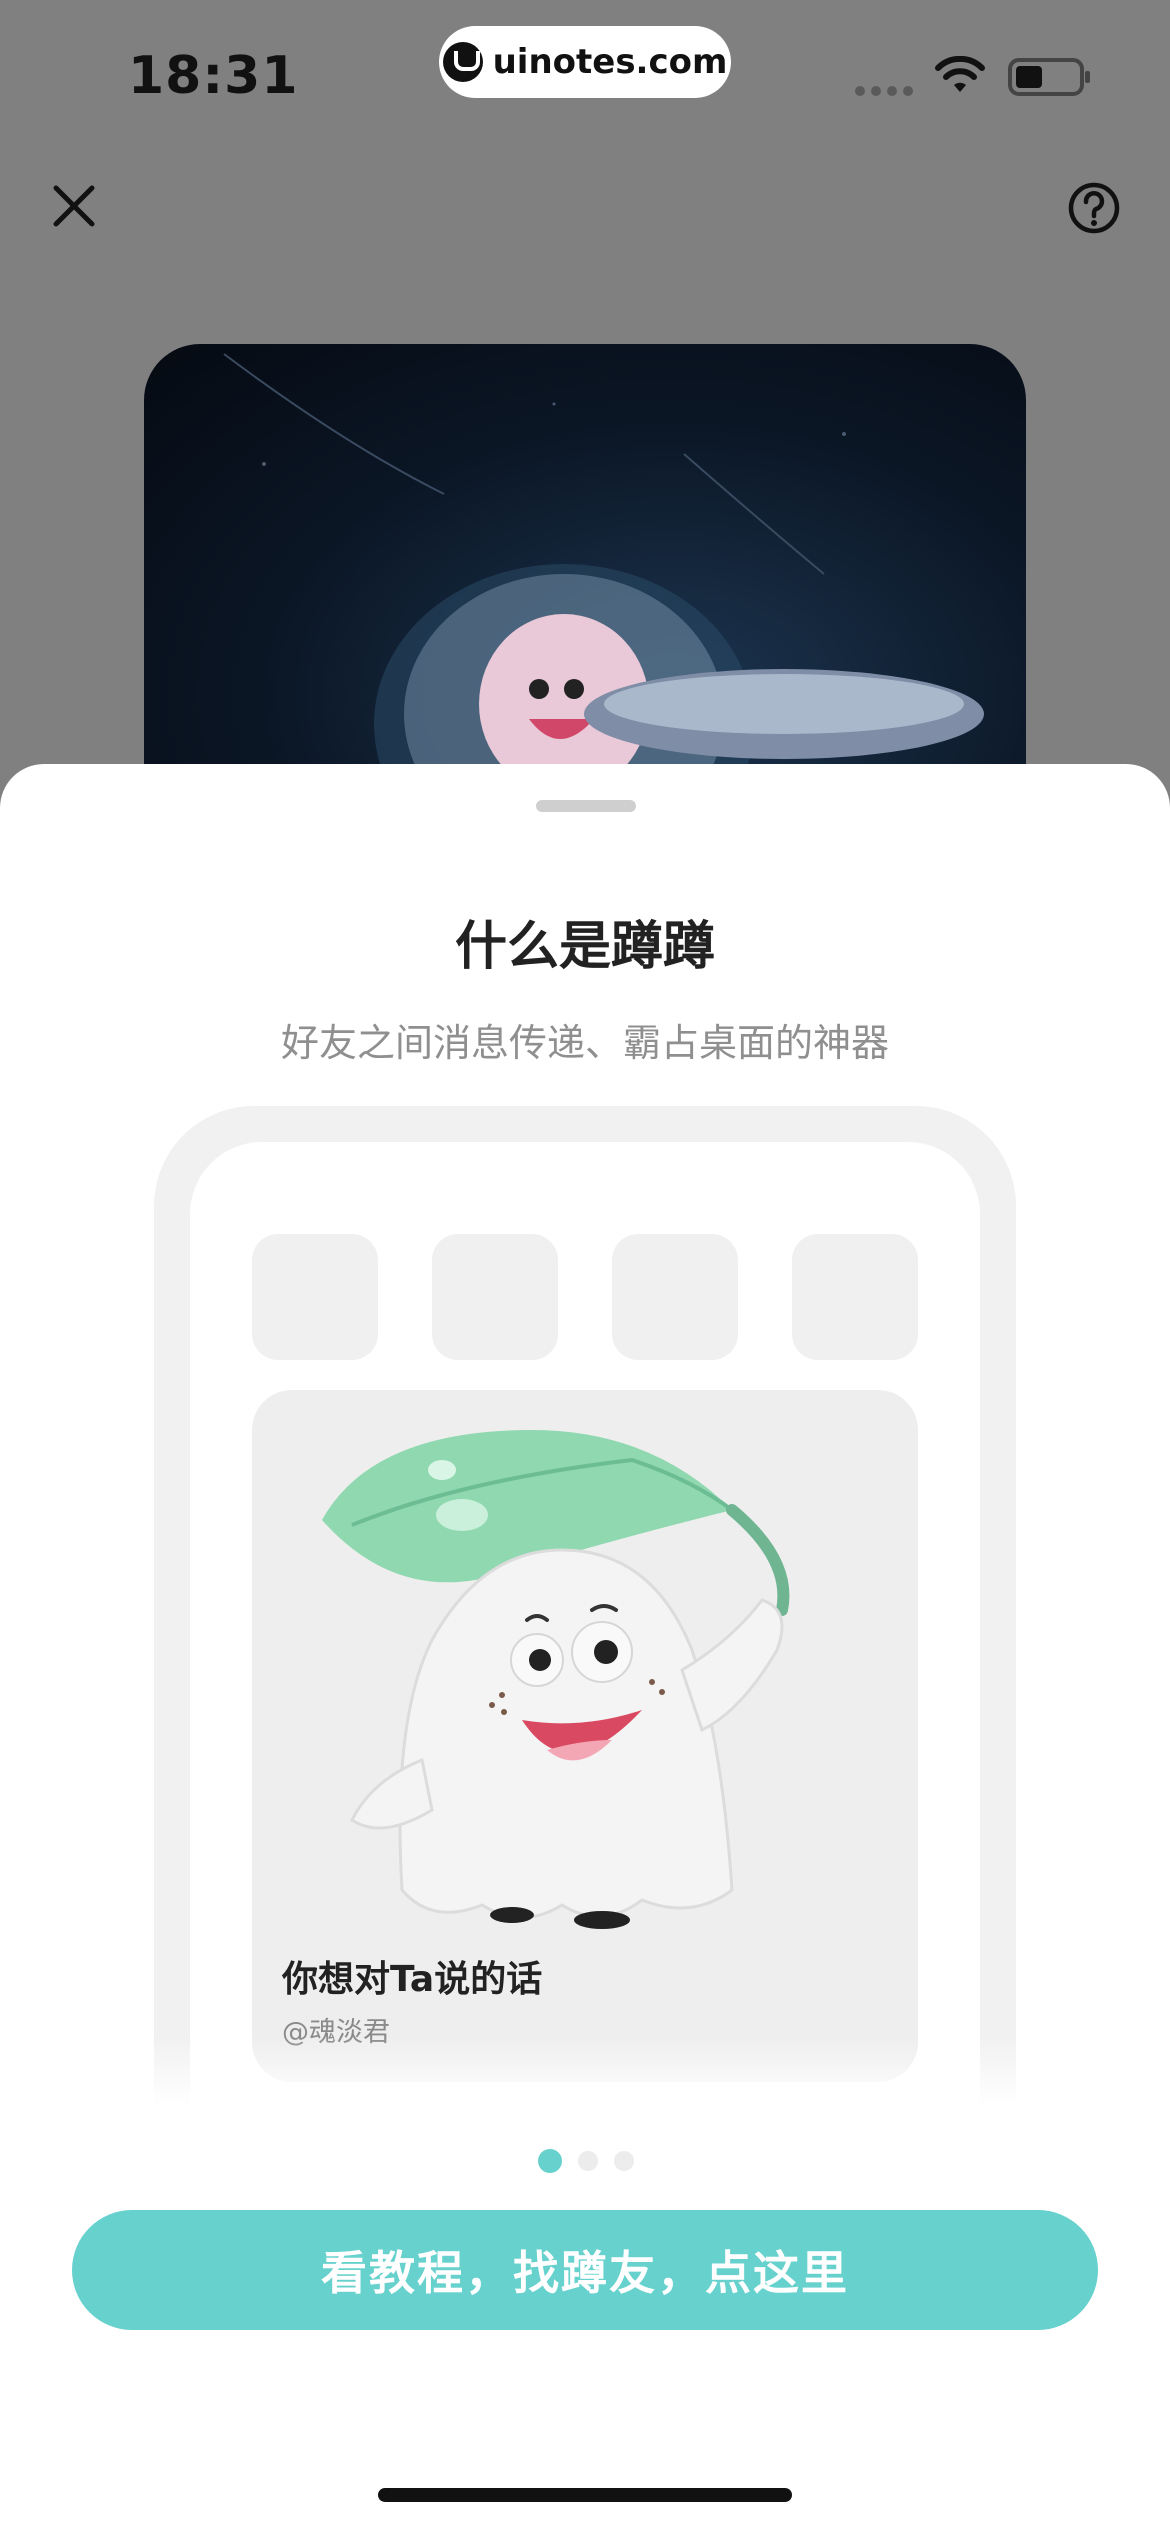 The image size is (1170, 2532). Describe the element at coordinates (1049, 77) in the screenshot. I see `battery-icon` at that location.